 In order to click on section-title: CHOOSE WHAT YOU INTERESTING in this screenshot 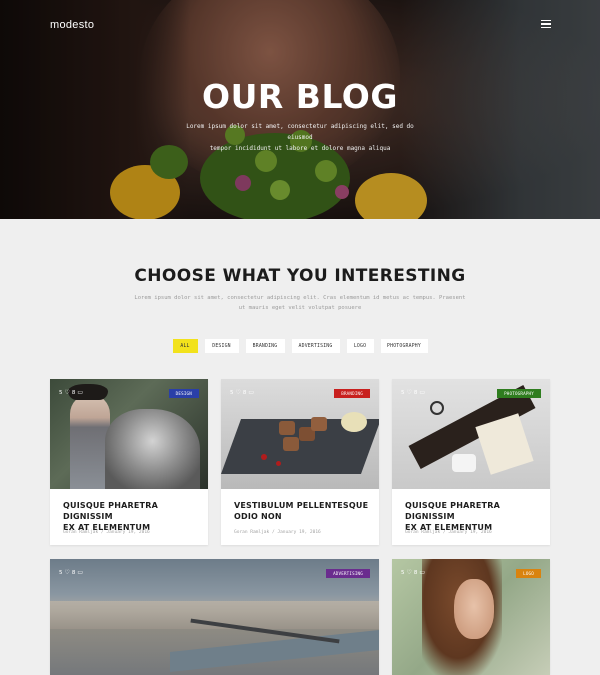, I will do `click(300, 276)`.